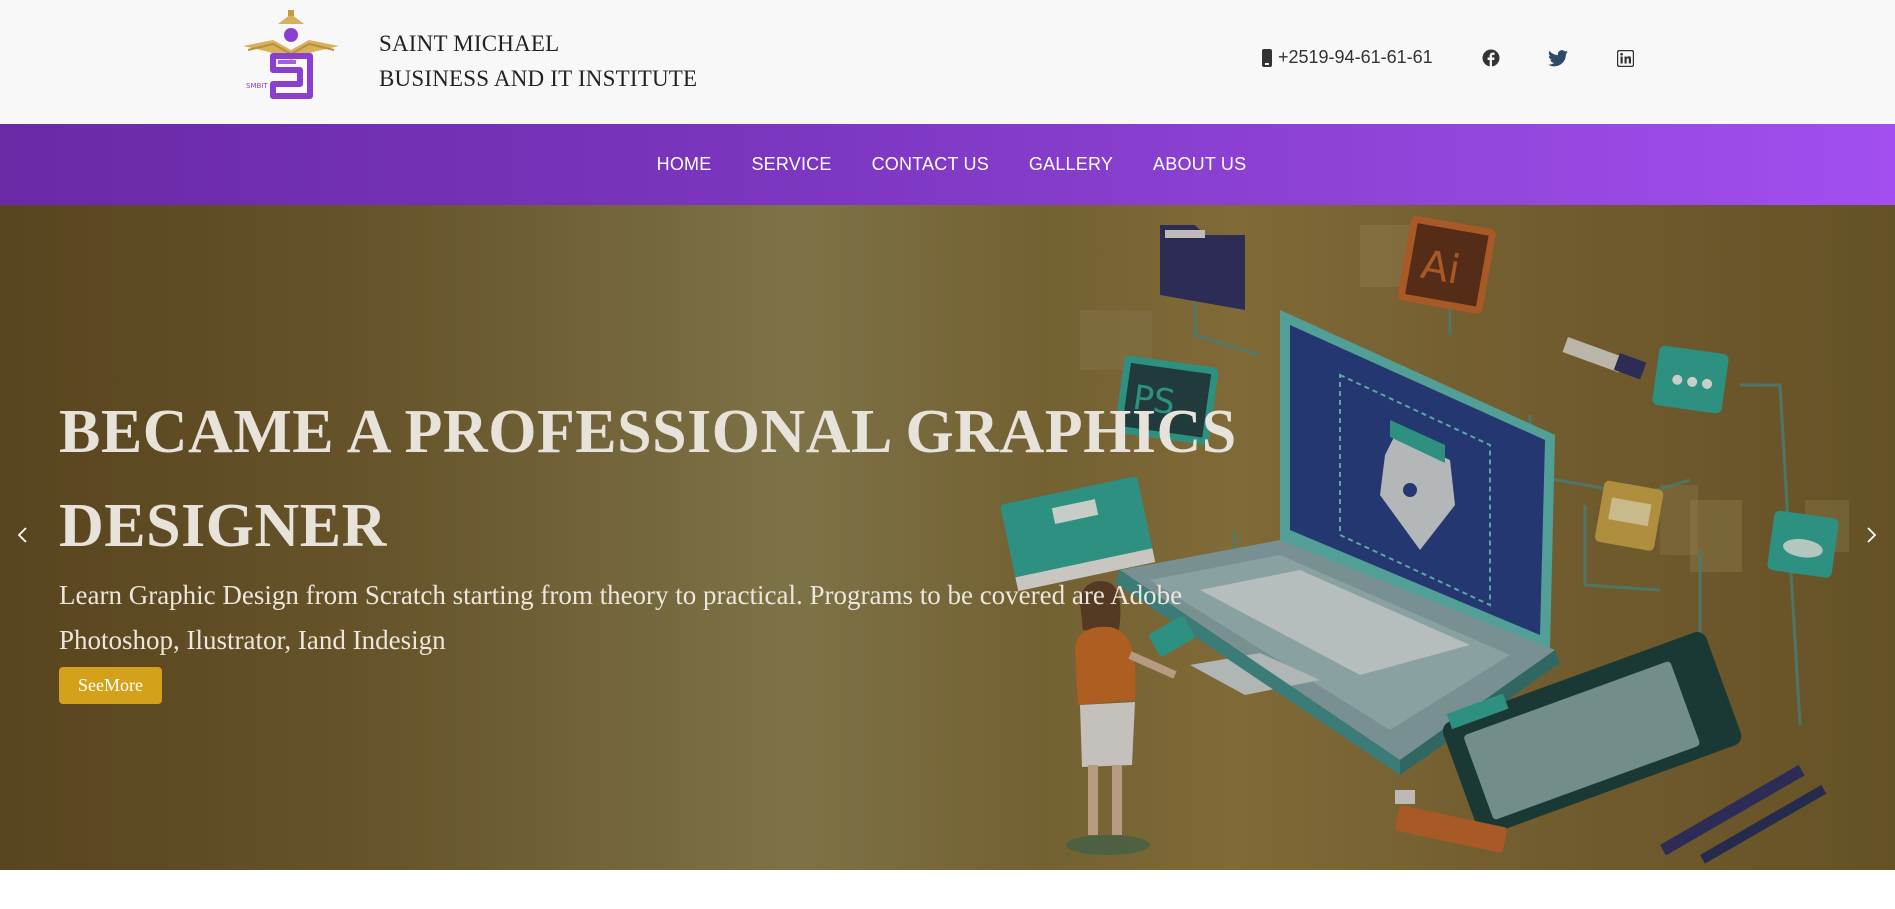 The height and width of the screenshot is (909, 1895). I want to click on chevron-left-icon, so click(22, 535).